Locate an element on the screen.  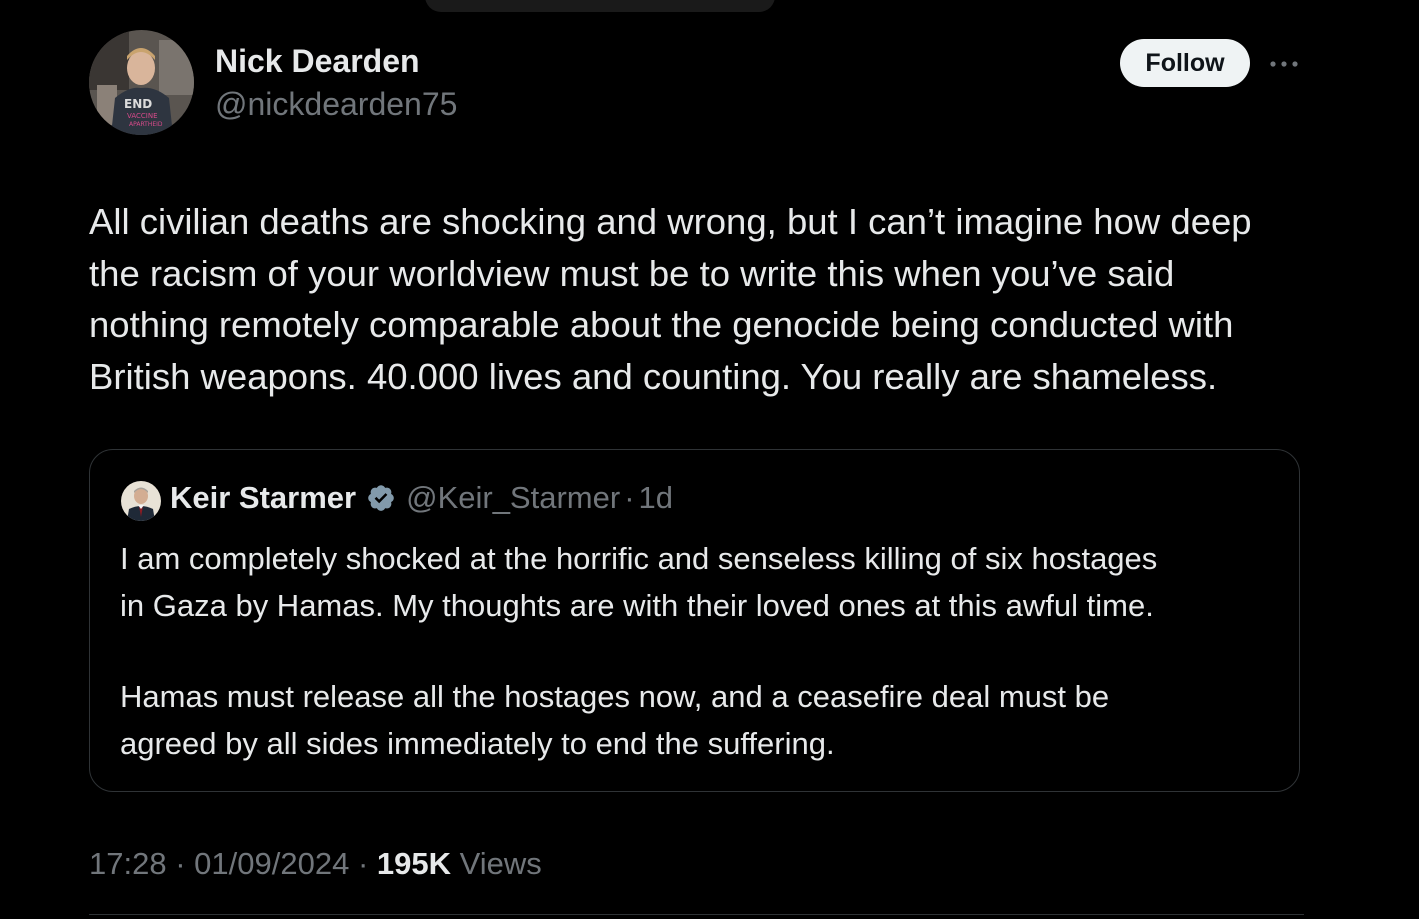
tweet-meta: 17:28 · 01/09/2024 · 195K Views is located at coordinates (315, 864).